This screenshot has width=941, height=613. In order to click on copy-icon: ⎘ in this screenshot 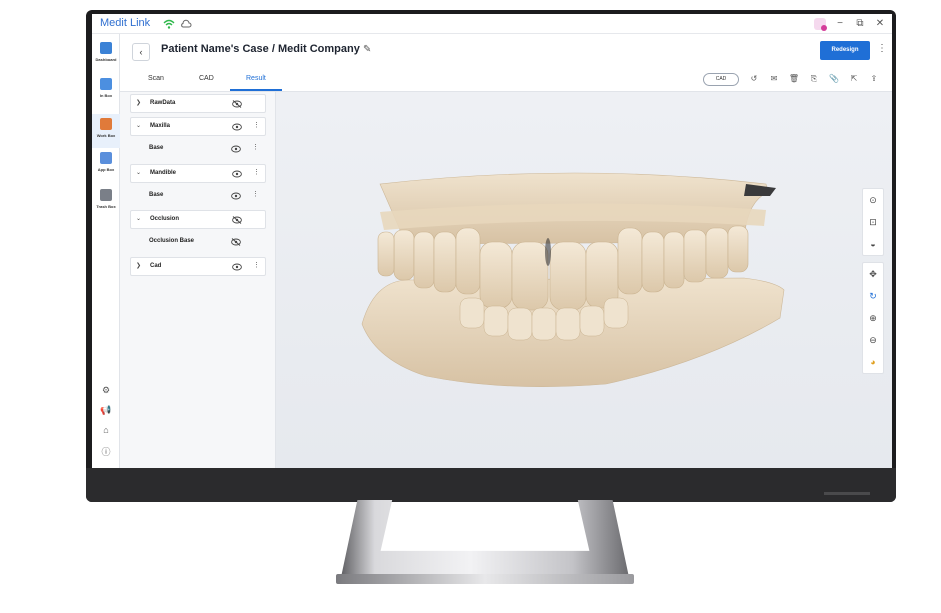, I will do `click(814, 79)`.